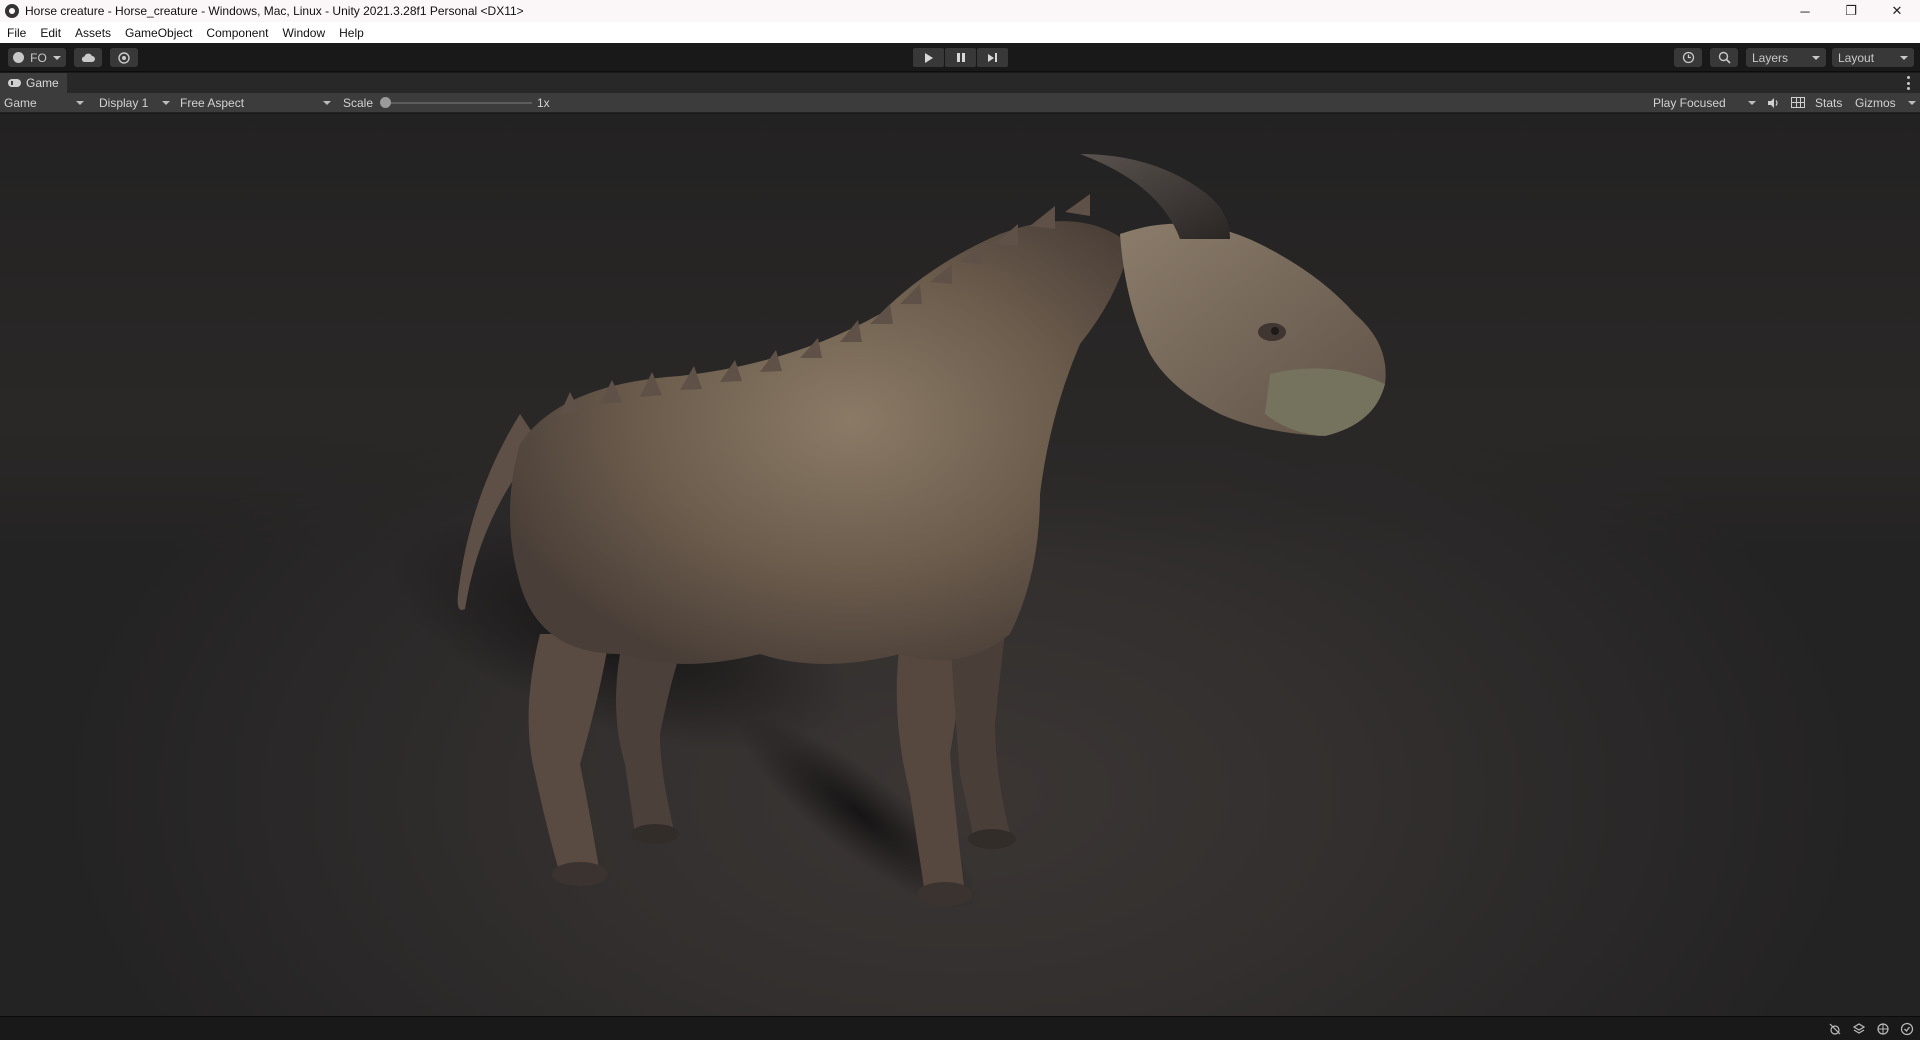 The height and width of the screenshot is (1040, 1920). What do you see at coordinates (385, 102) in the screenshot?
I see `scale-slider-handle` at bounding box center [385, 102].